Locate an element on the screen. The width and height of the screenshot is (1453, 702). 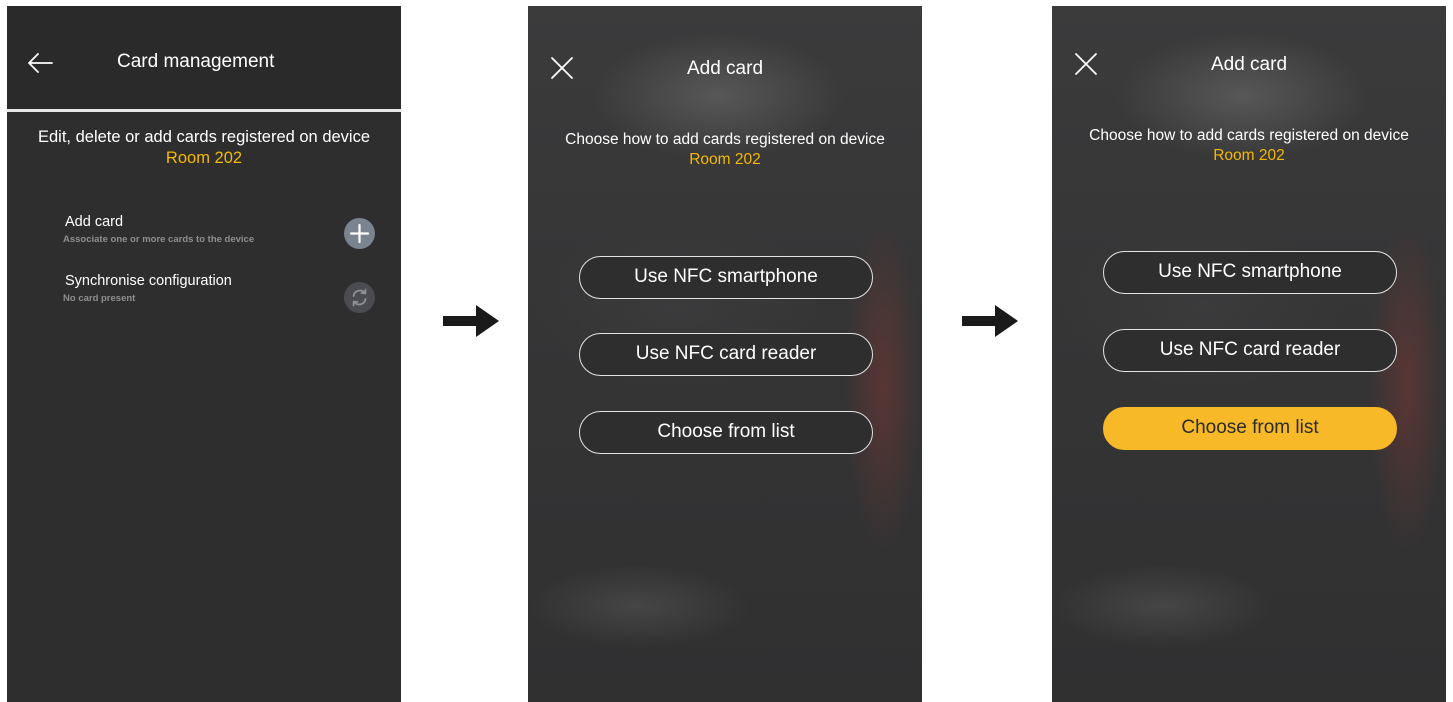
header-divider is located at coordinates (204, 110).